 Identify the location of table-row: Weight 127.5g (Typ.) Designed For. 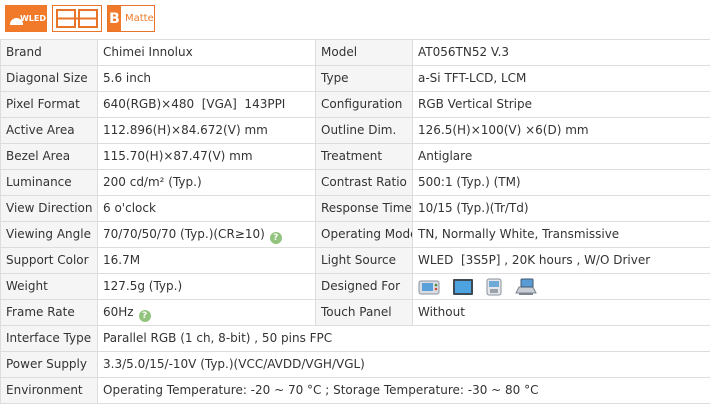
(355, 286).